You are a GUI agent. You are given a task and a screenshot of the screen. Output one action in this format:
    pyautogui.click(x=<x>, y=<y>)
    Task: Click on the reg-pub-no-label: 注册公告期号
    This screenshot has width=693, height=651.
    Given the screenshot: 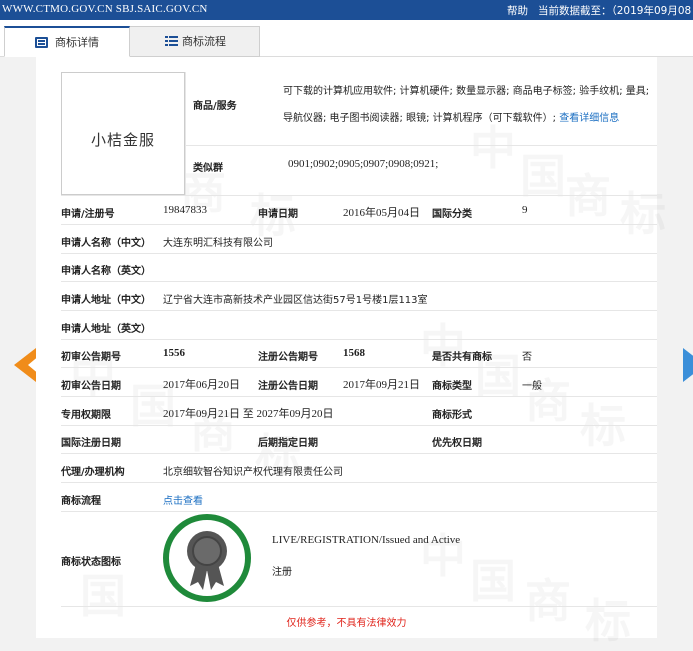 What is the action you would take?
    pyautogui.click(x=288, y=357)
    